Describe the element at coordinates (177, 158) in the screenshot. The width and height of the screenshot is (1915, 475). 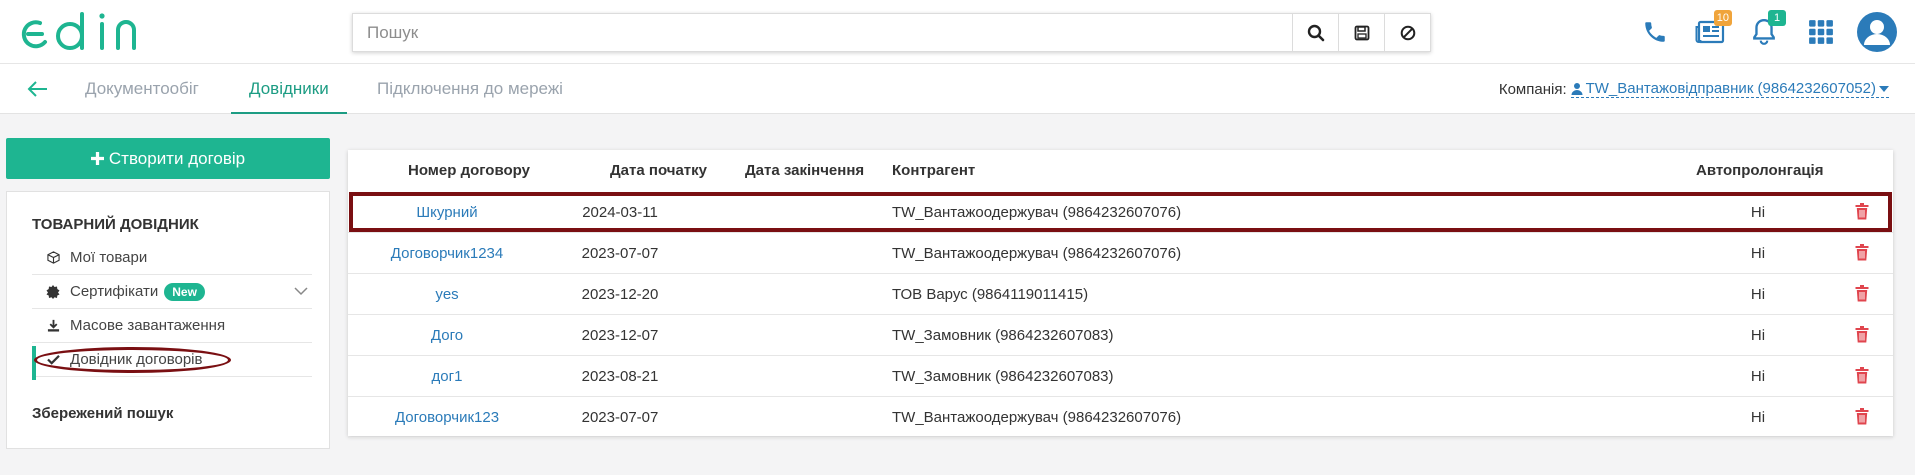
I see `create-contract-label: Створити договір` at that location.